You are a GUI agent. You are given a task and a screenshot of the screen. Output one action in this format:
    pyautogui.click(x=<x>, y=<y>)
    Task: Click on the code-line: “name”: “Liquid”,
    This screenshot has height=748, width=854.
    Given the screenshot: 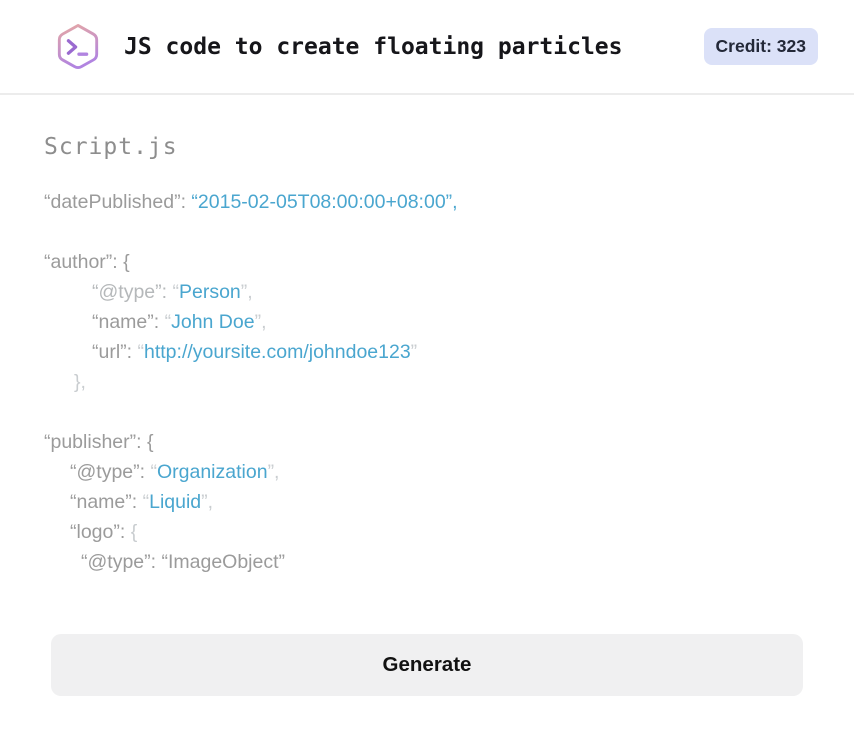 What is the action you would take?
    pyautogui.click(x=427, y=502)
    